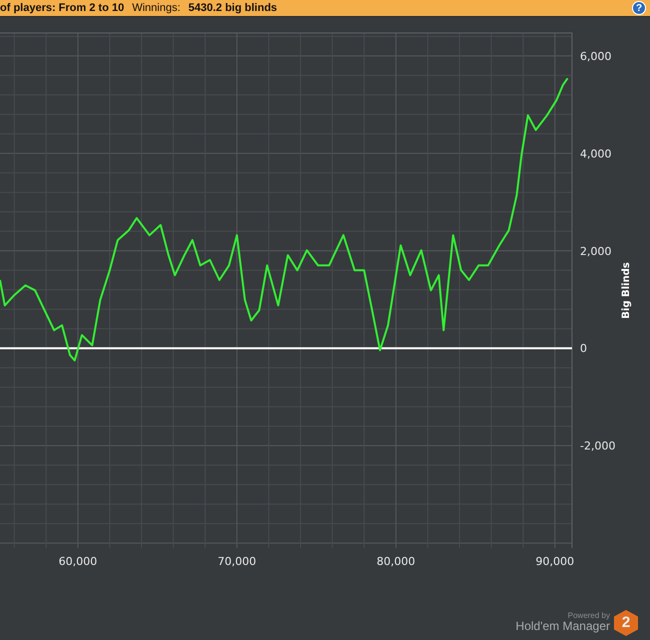 The width and height of the screenshot is (650, 640). I want to click on y-tick-label: 0, so click(583, 349).